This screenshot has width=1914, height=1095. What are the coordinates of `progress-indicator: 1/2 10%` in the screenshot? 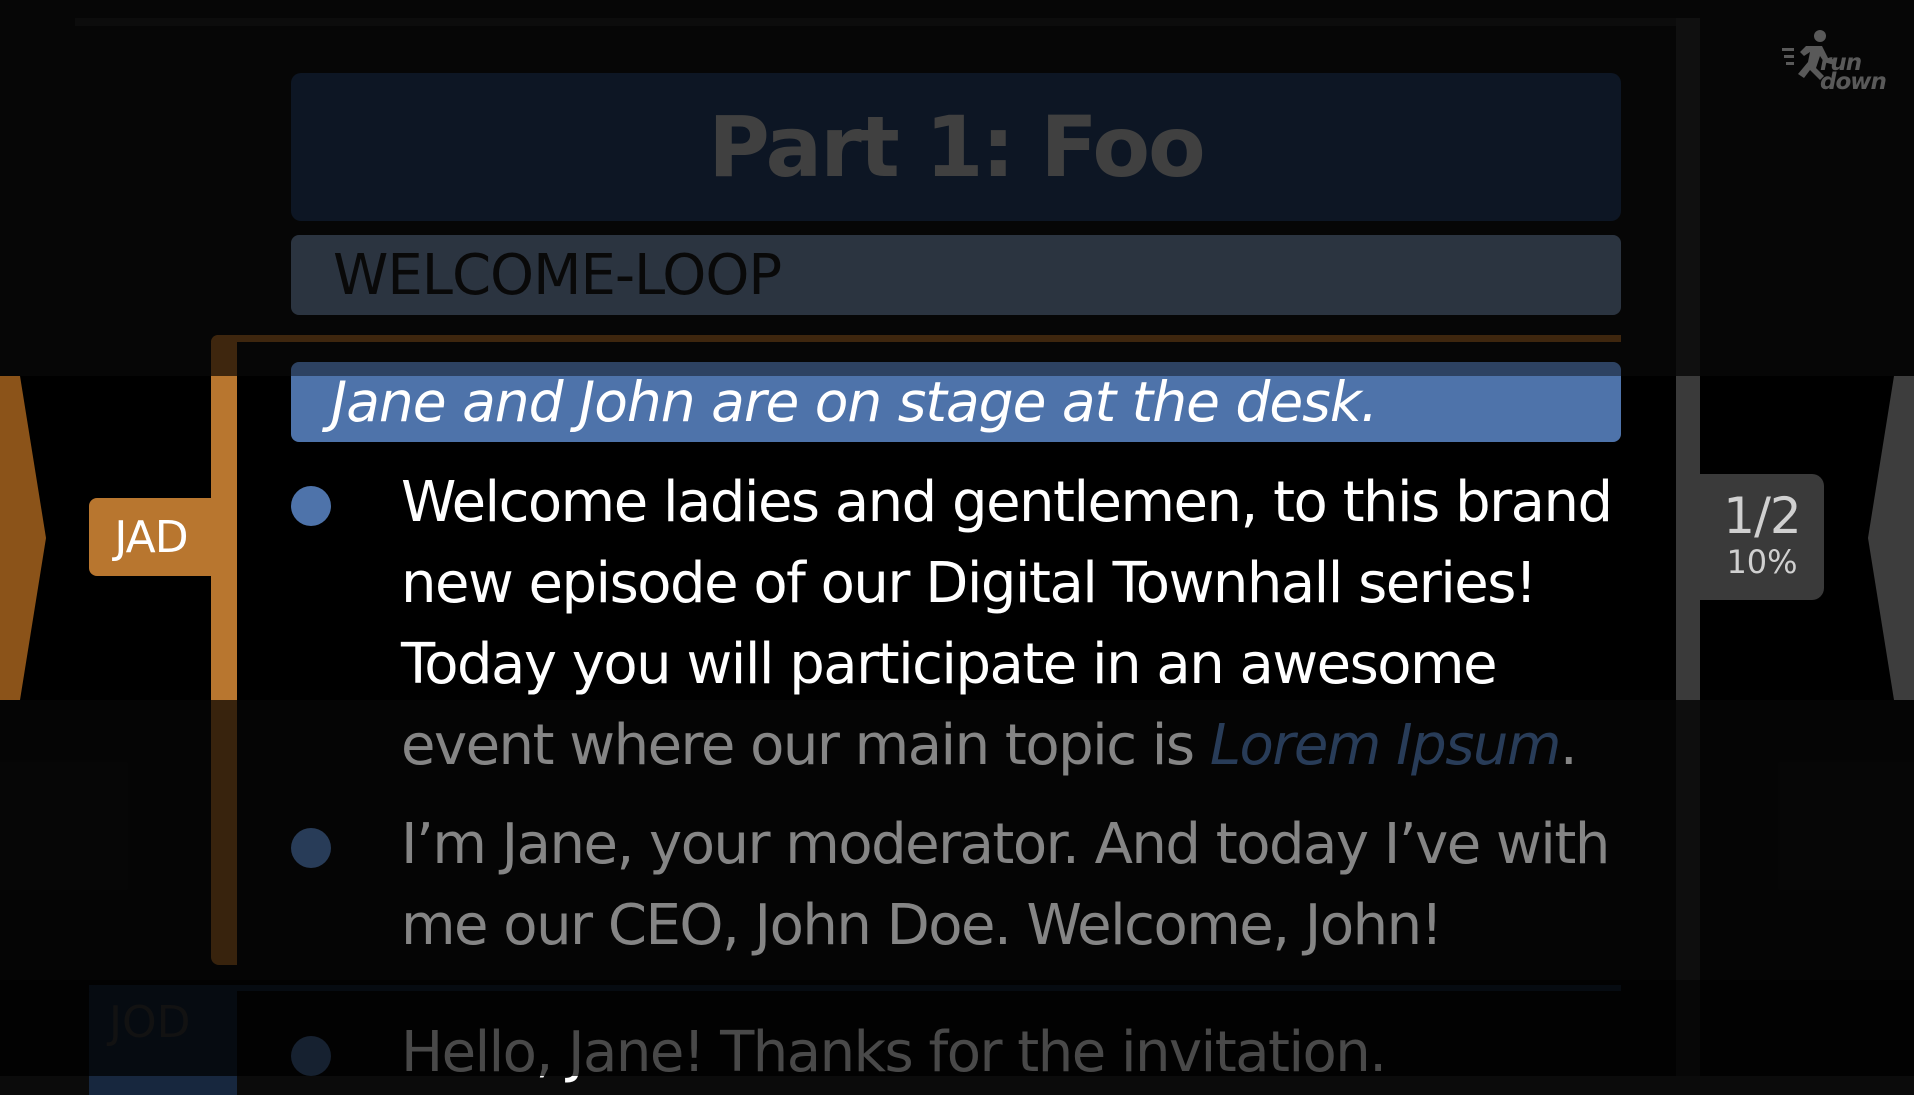 It's located at (1762, 537).